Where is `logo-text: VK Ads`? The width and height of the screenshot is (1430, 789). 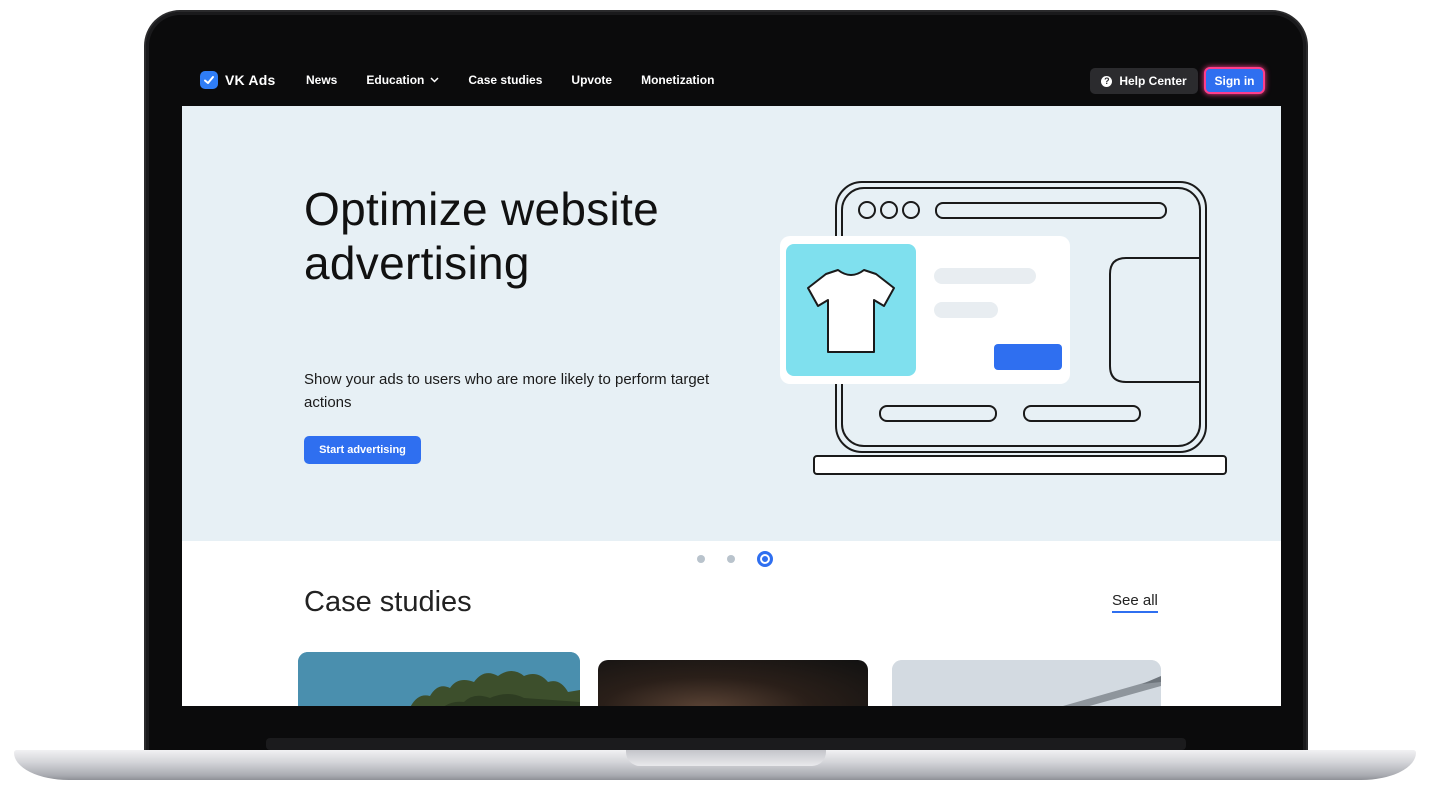 logo-text: VK Ads is located at coordinates (250, 80).